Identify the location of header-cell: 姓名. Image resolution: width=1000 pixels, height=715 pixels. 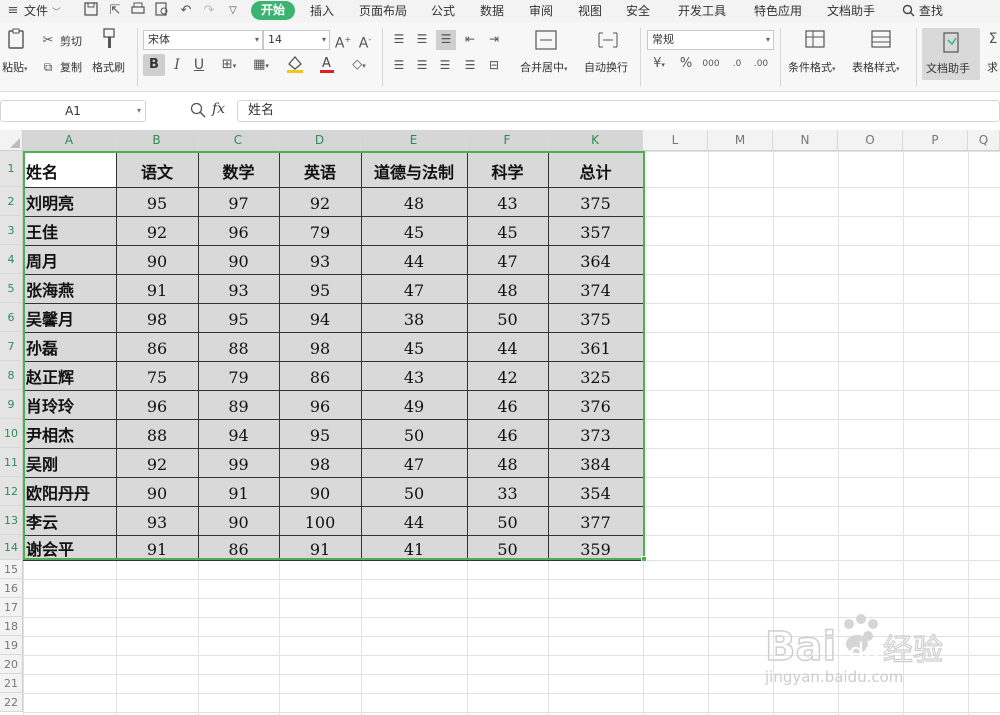
(69, 173).